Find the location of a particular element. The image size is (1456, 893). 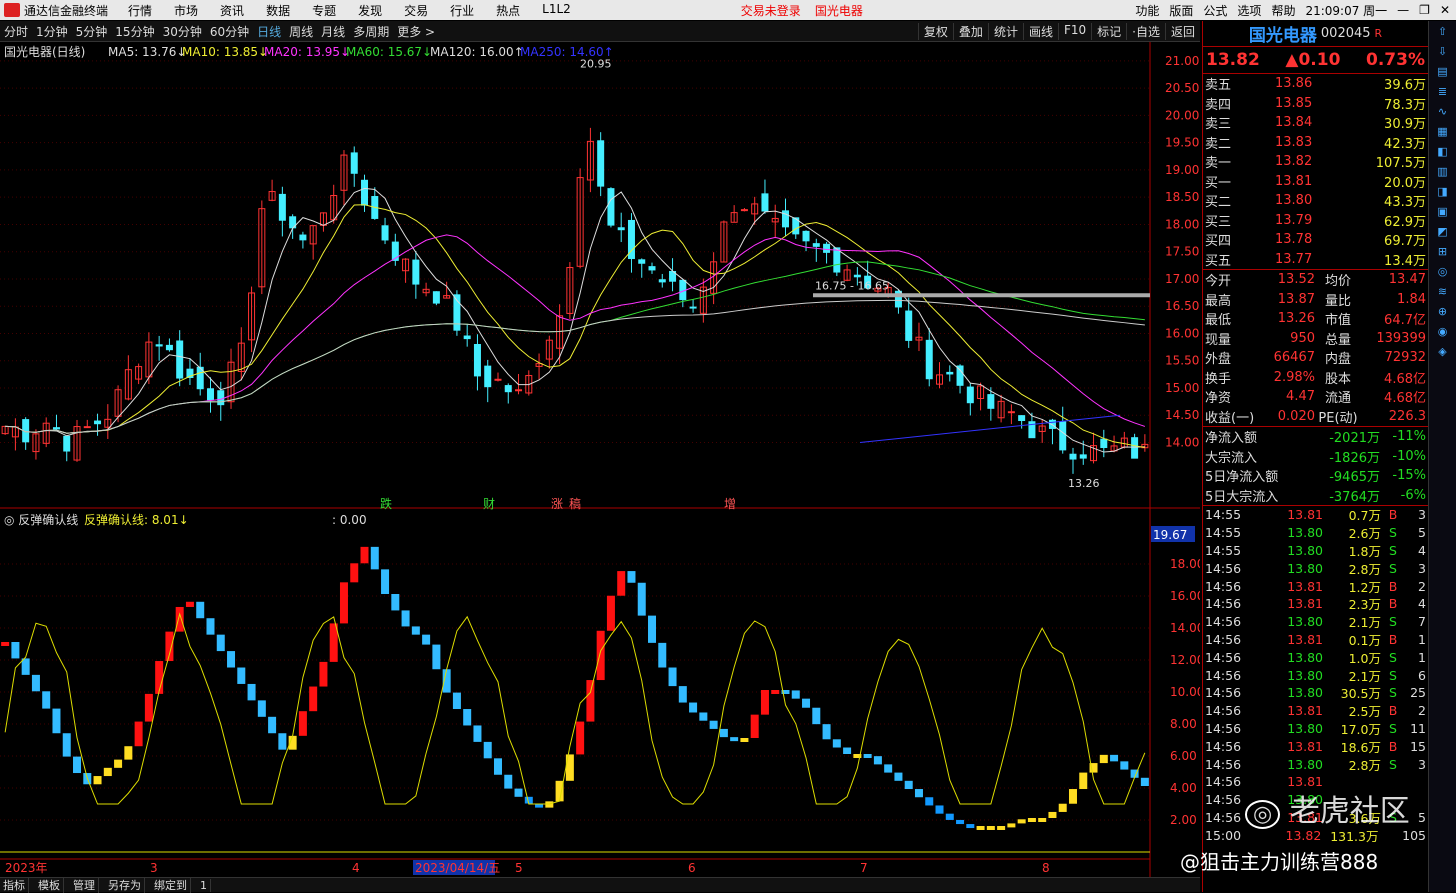

tab-2: 5分钟 is located at coordinates (92, 31).